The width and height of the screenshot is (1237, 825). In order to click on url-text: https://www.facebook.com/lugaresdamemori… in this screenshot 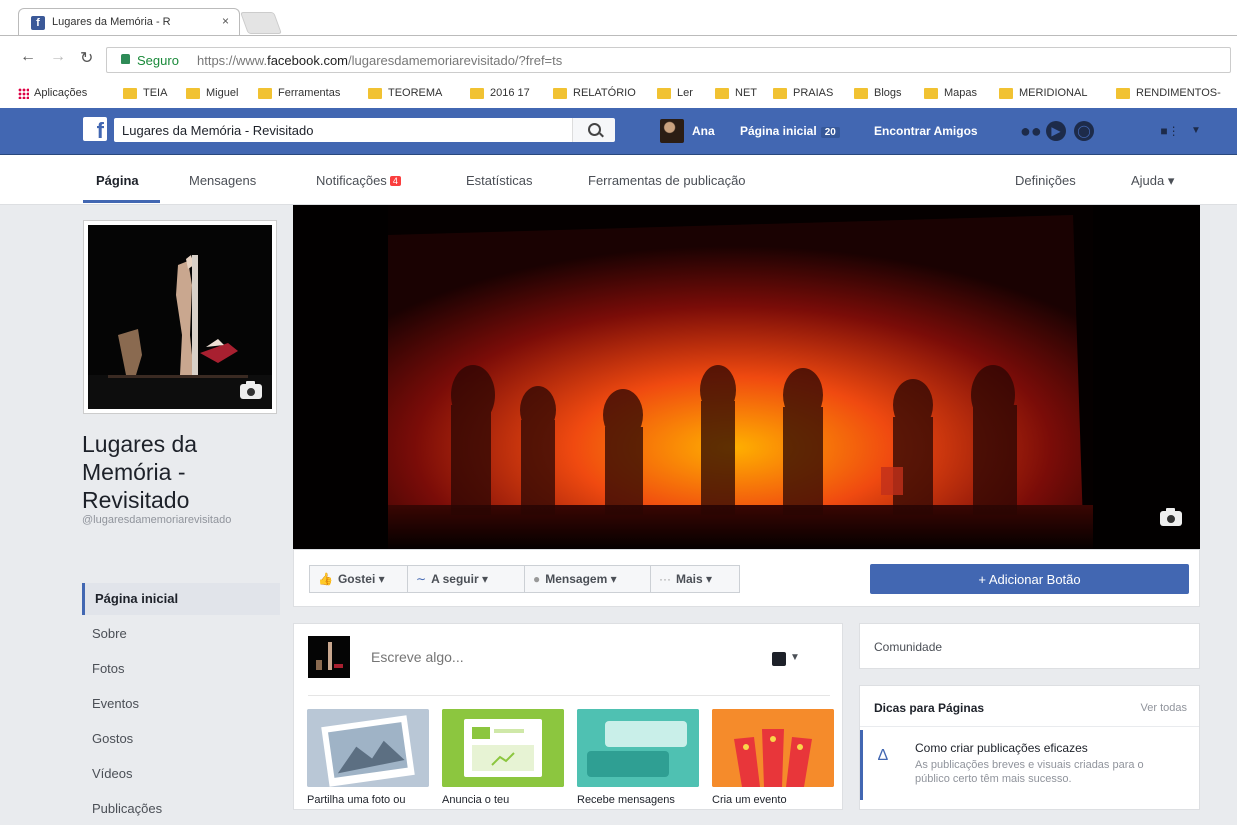, I will do `click(380, 60)`.